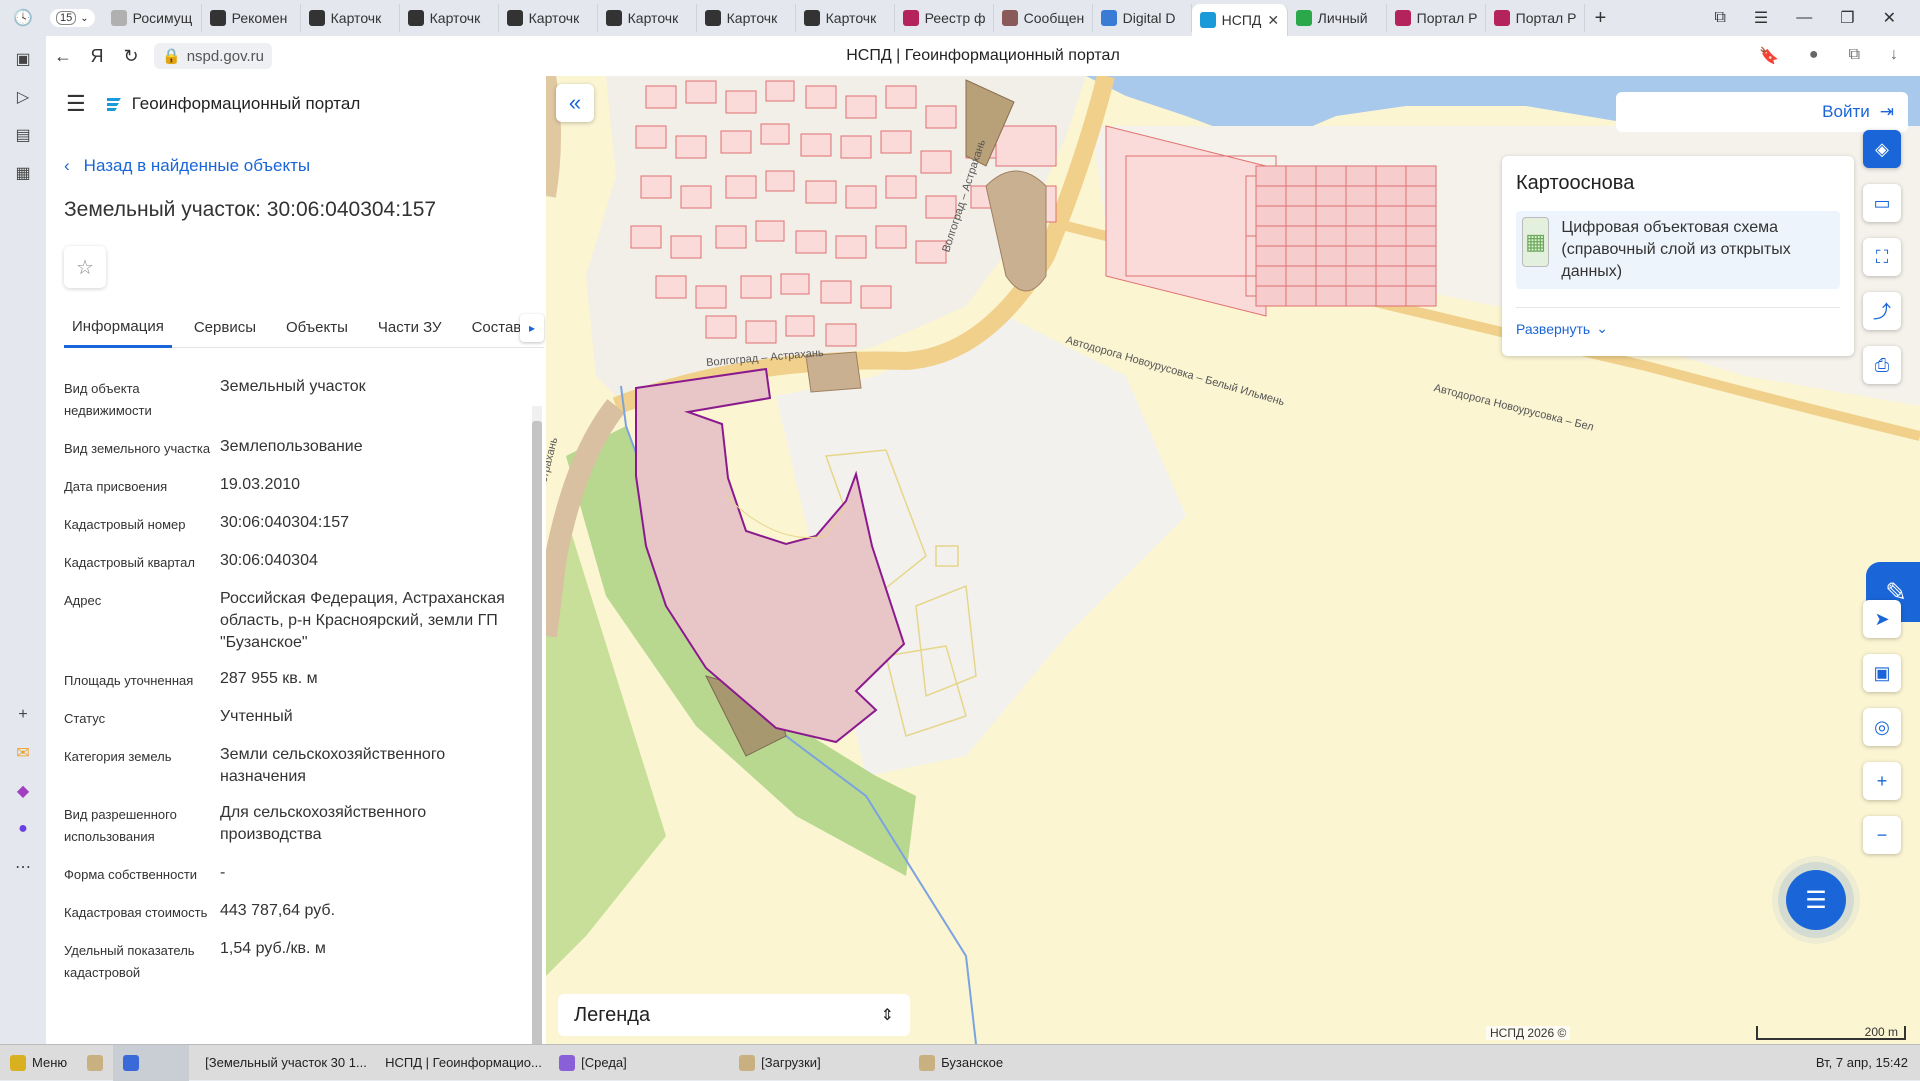 The width and height of the screenshot is (1920, 1081). I want to click on flag-icon, so click(910, 18).